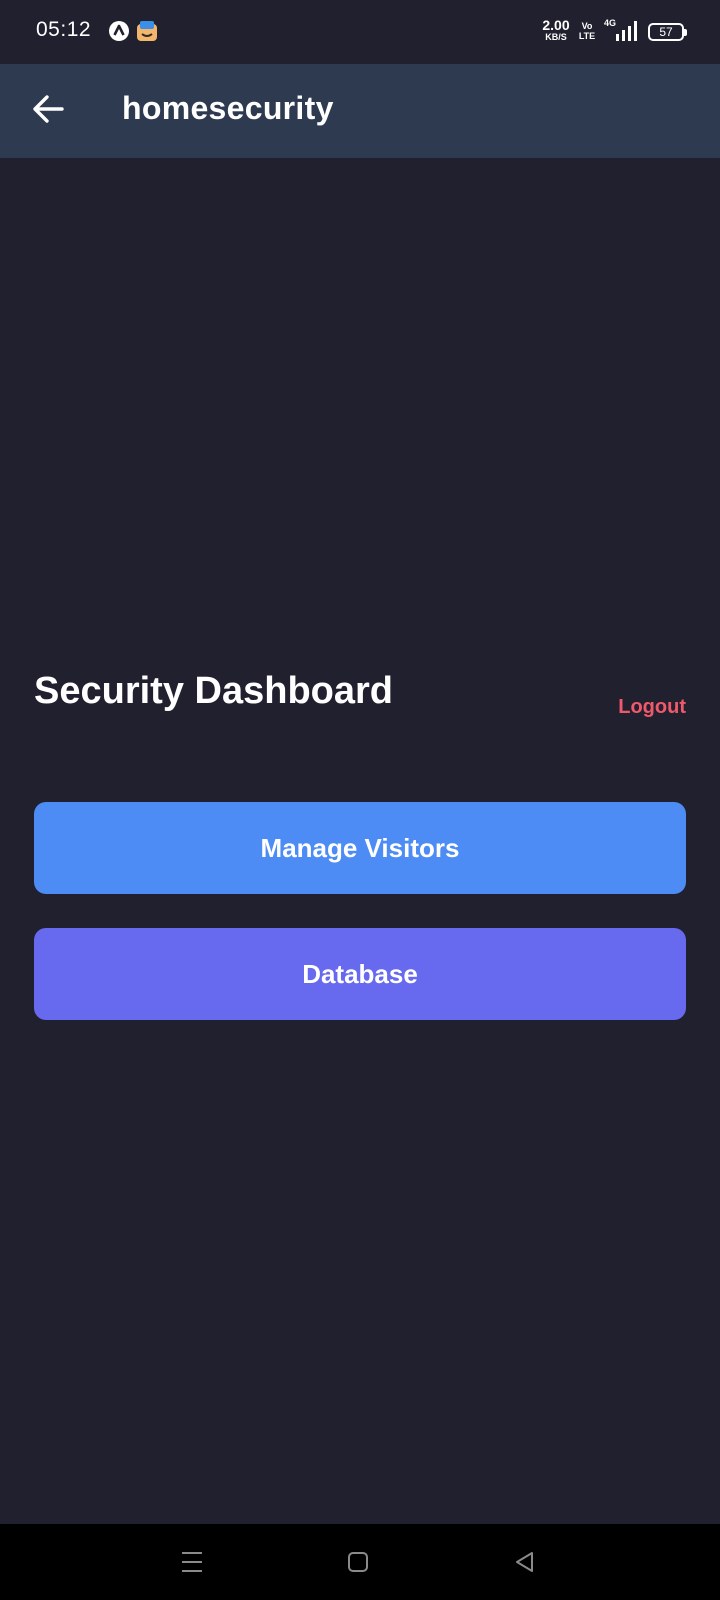 The width and height of the screenshot is (720, 1600). I want to click on system-navigation-bar, so click(360, 1562).